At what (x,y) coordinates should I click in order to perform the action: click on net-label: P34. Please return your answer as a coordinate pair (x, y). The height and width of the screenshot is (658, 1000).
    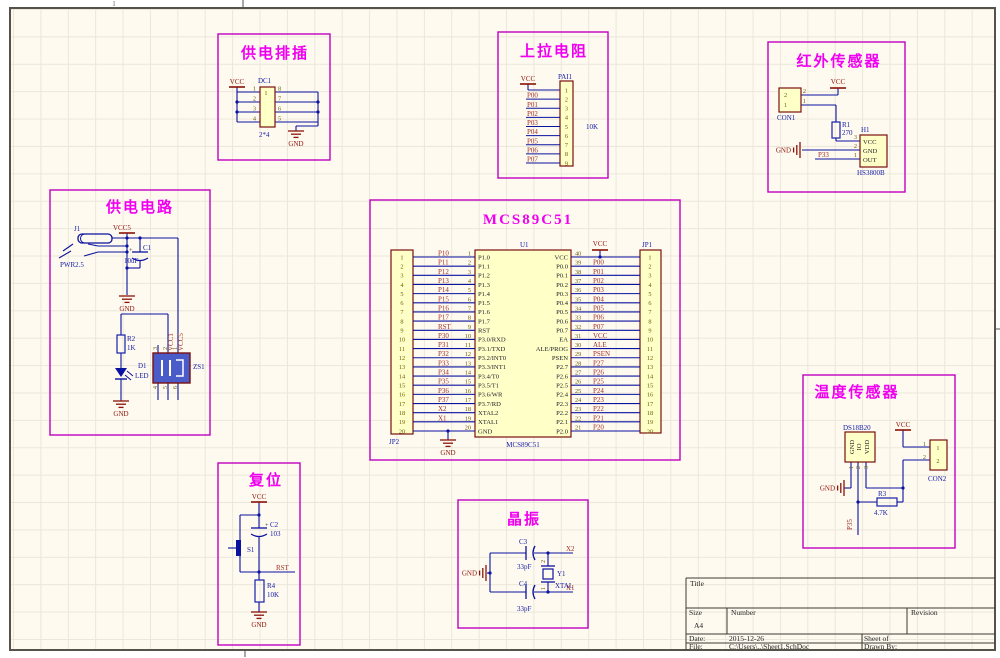
    Looking at the image, I should click on (443, 373).